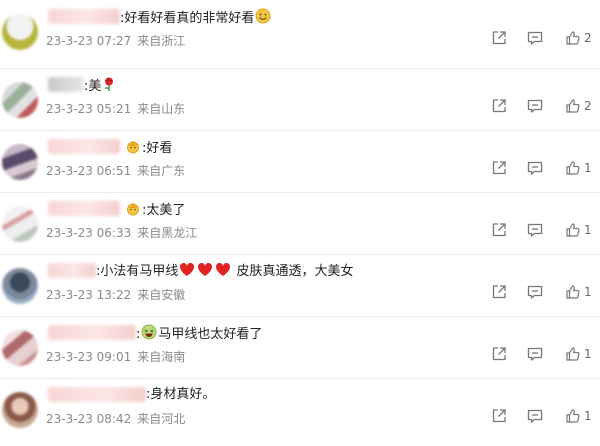 This screenshot has width=600, height=446. I want to click on comment-meta: 23-3-23 06:33 来自黑龙江, so click(122, 233).